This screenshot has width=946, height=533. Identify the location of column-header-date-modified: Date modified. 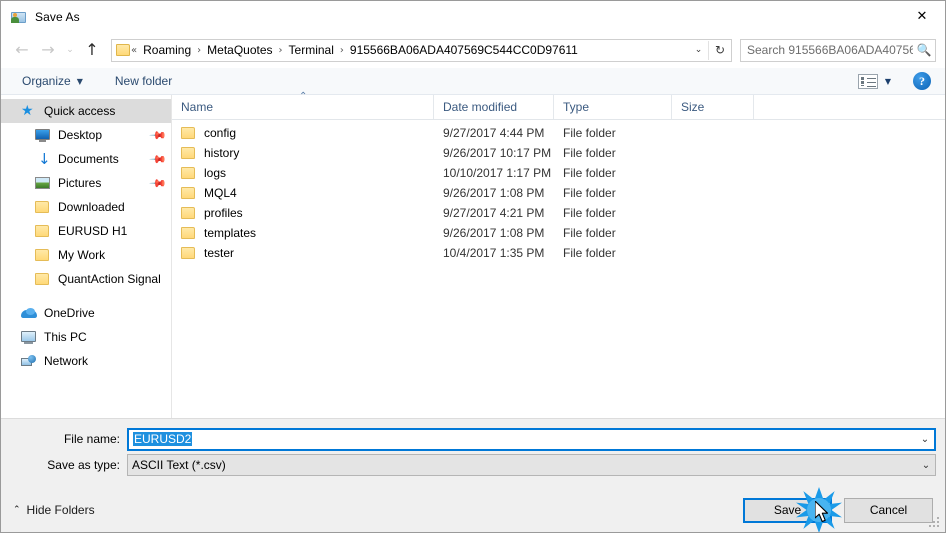
(494, 107).